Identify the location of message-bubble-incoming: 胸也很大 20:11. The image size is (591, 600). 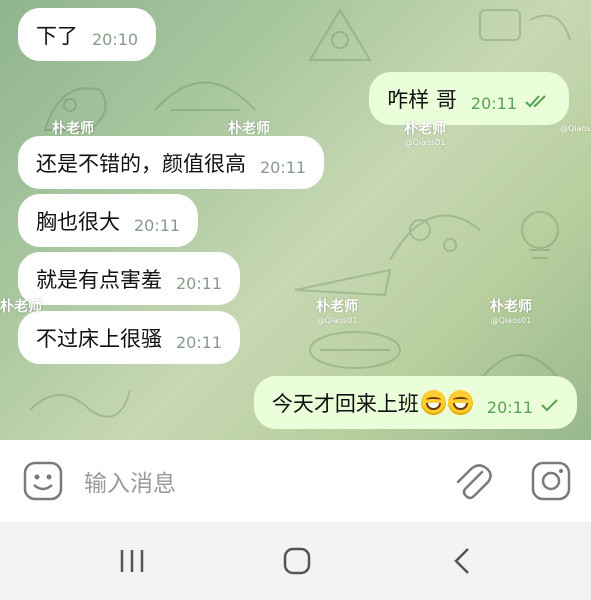
(108, 220).